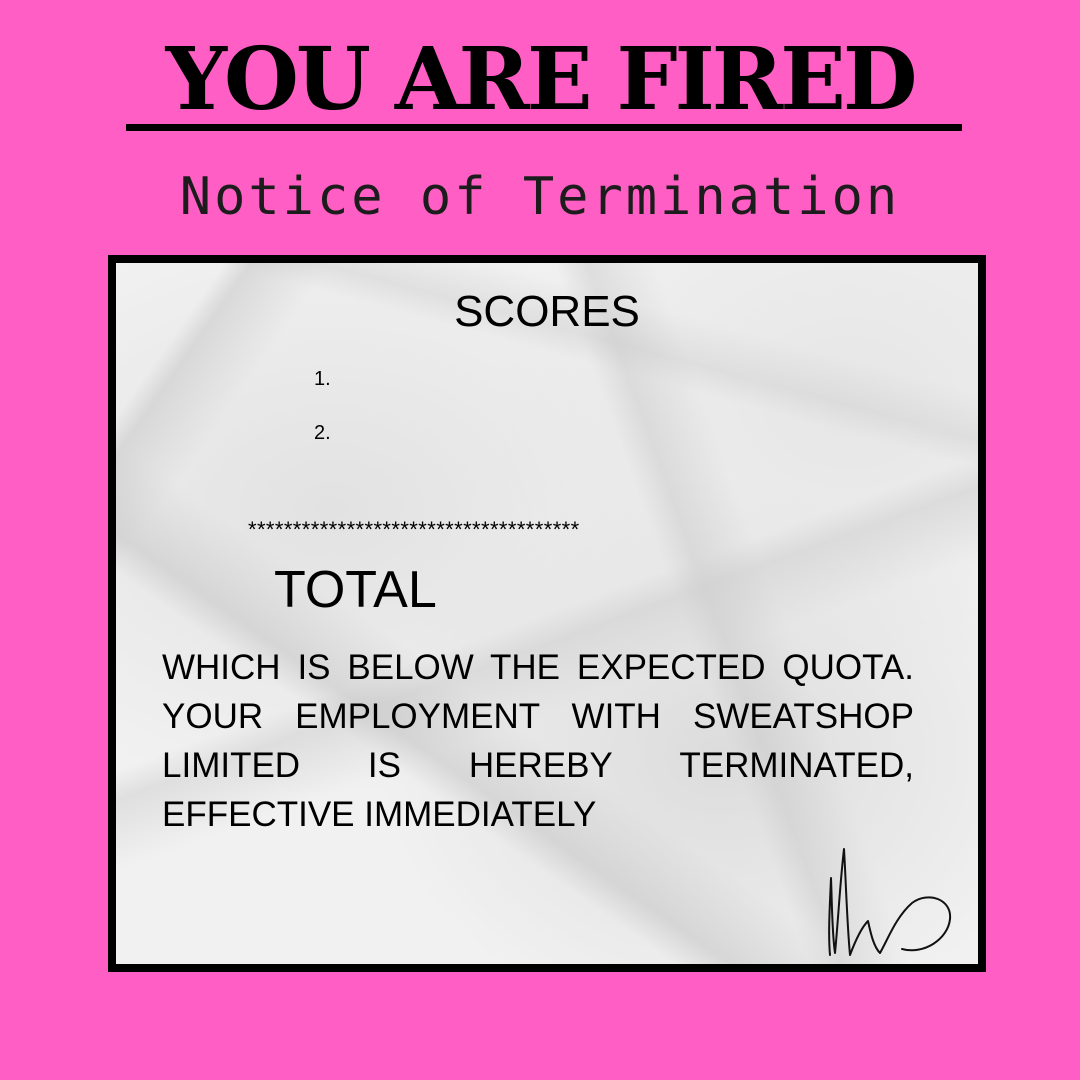 This screenshot has height=1080, width=1080. I want to click on score-item-1: 1., so click(322, 379).